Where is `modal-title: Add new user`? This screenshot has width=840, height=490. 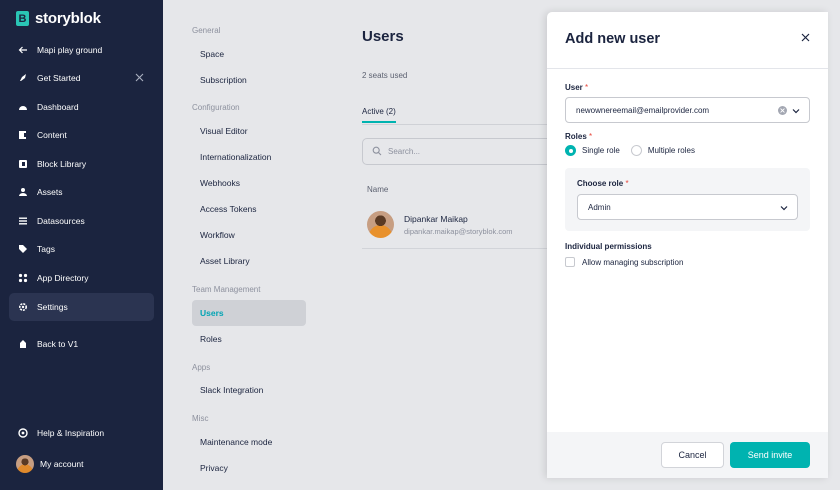
modal-title: Add new user is located at coordinates (613, 39).